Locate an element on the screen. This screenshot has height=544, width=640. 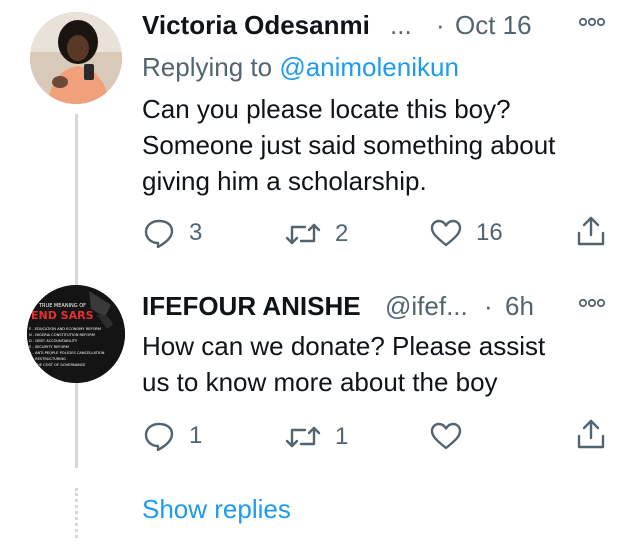
like-count: 16 is located at coordinates (489, 232).